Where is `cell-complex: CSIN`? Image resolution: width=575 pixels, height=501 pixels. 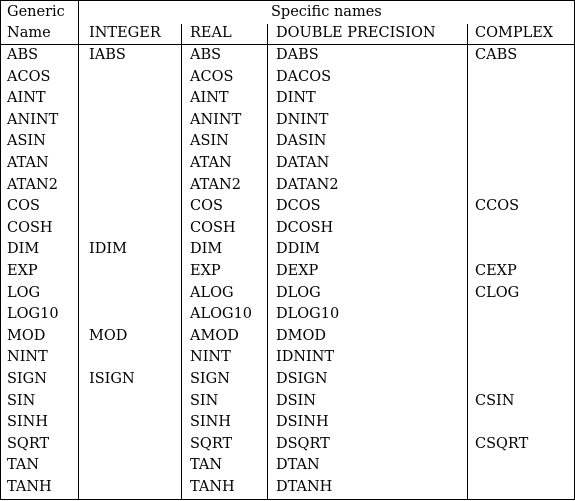
cell-complex: CSIN is located at coordinates (495, 400).